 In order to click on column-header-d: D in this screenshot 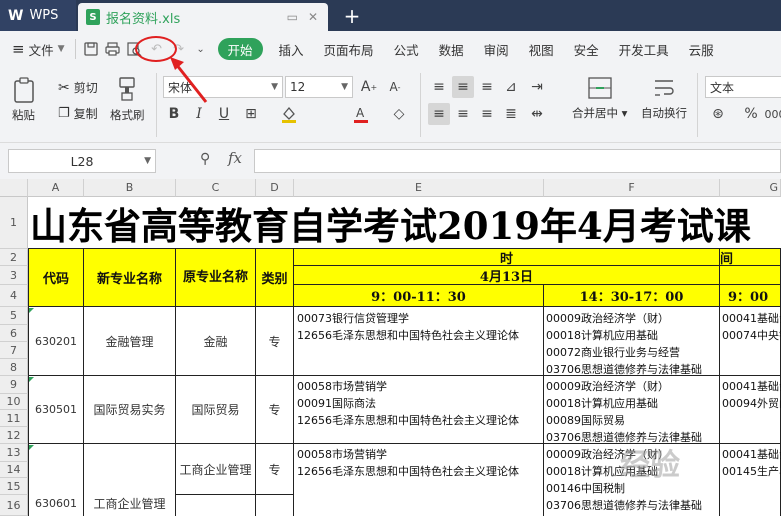, I will do `click(275, 188)`.